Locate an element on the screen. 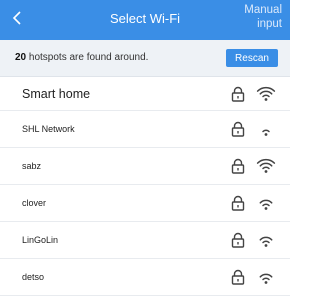 The width and height of the screenshot is (320, 296). wifi-list-item: sabz is located at coordinates (145, 166).